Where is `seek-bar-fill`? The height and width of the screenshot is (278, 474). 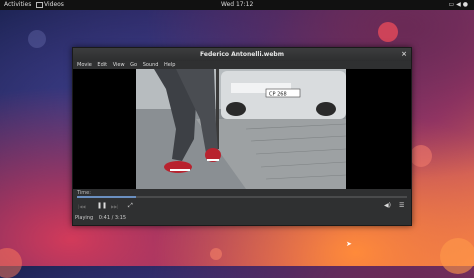
seek-bar-fill is located at coordinates (107, 197).